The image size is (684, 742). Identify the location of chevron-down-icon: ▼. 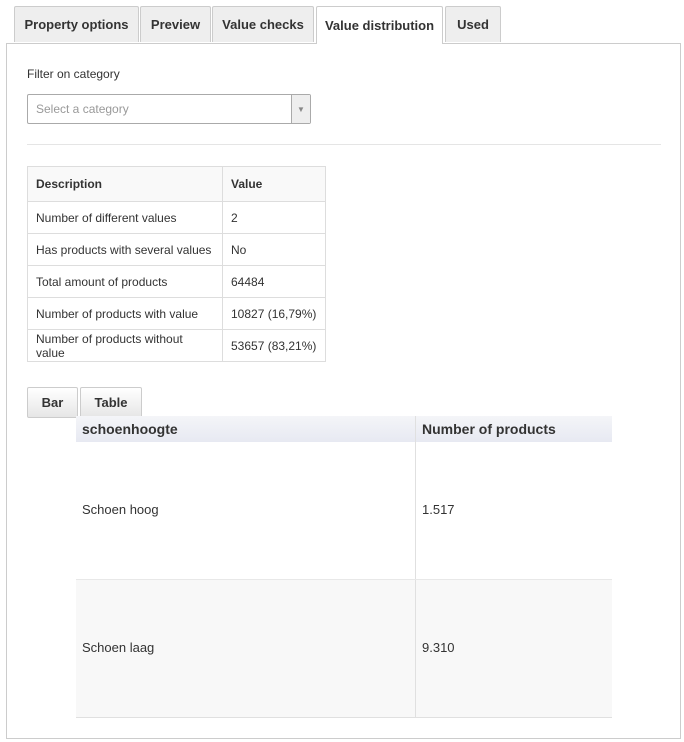
(301, 109).